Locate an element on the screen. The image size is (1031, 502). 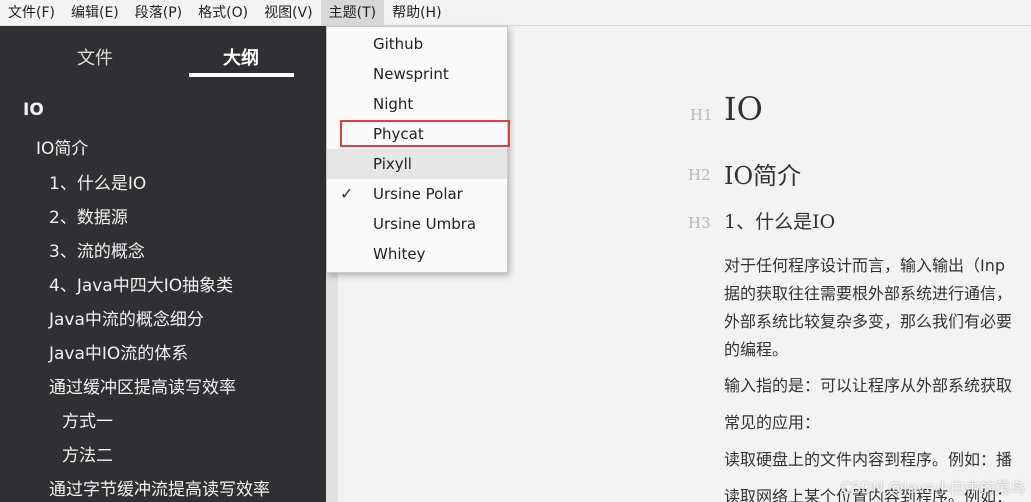
theme-option-ursine-polar: ✓ Ursine Polar is located at coordinates (417, 194).